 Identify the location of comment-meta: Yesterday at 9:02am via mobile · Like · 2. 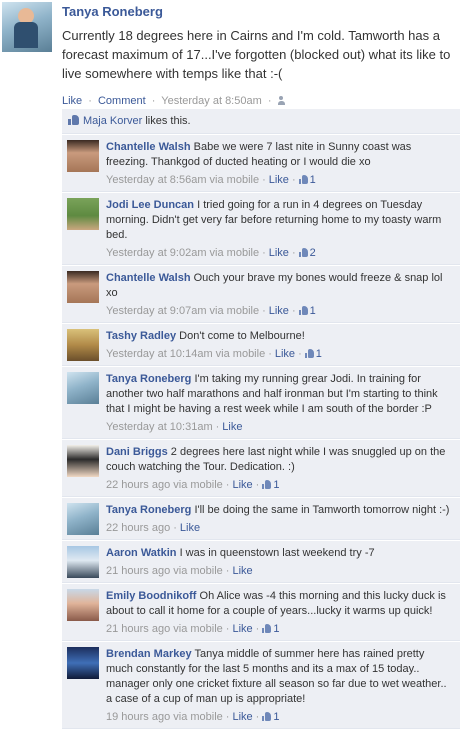
(279, 253).